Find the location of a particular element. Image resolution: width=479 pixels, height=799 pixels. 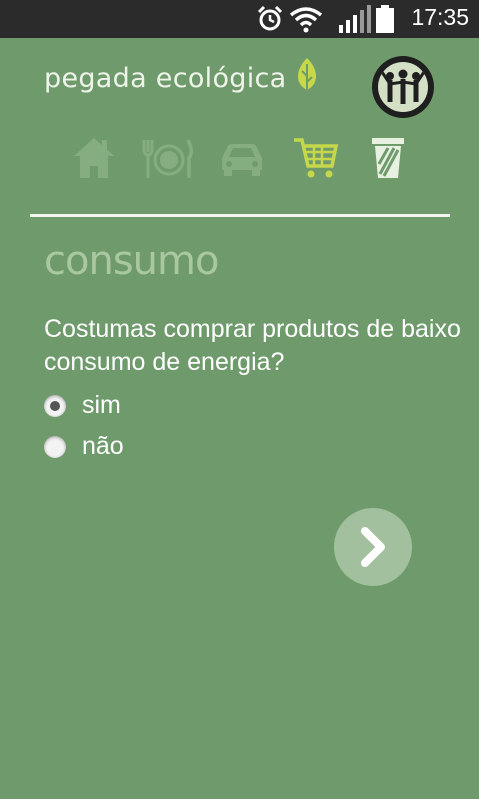

car-icon is located at coordinates (242, 158).